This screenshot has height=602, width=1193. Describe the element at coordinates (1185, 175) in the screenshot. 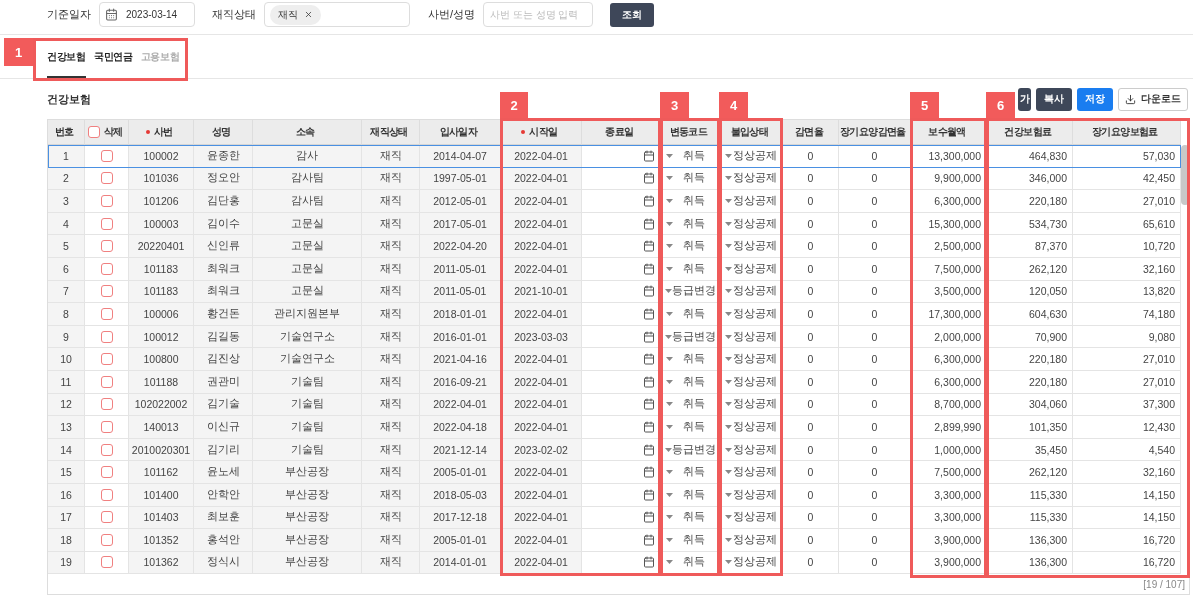

I see `scrollbar` at that location.